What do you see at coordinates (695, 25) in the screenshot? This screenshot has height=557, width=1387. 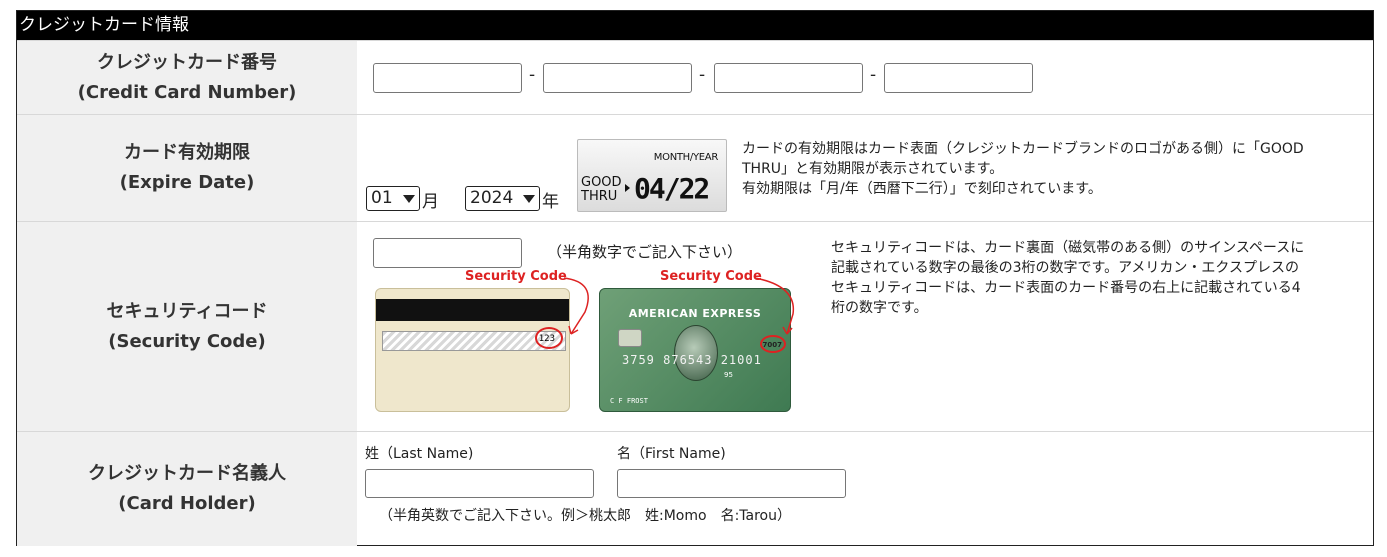 I see `section-title: クレジットカード情報` at bounding box center [695, 25].